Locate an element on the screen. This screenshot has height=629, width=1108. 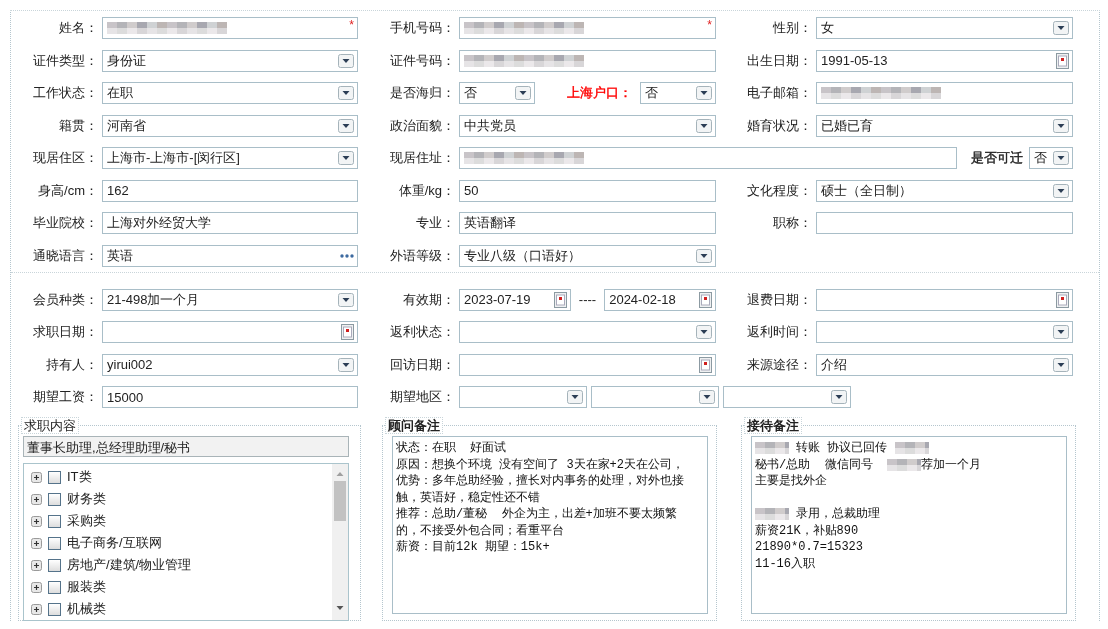
dropdown: 在职 is located at coordinates (230, 93).